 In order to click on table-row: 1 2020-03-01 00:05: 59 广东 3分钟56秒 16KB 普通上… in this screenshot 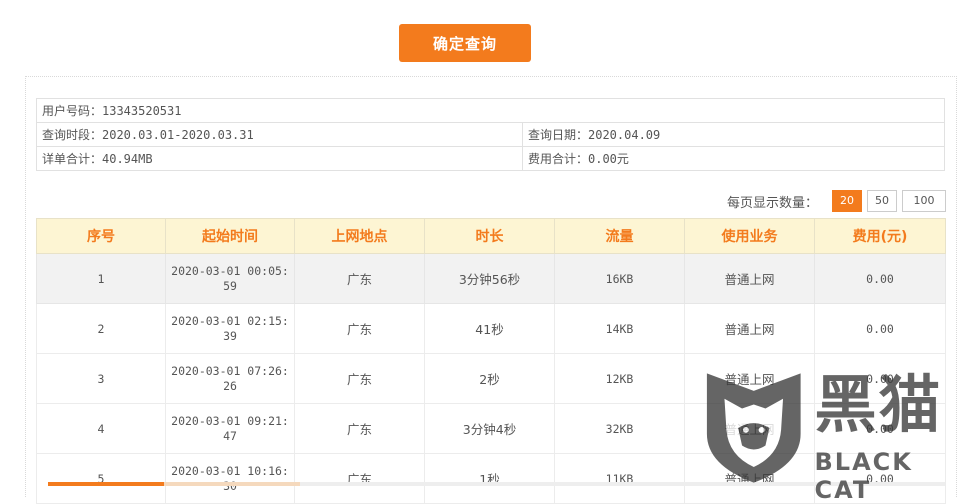, I will do `click(491, 278)`.